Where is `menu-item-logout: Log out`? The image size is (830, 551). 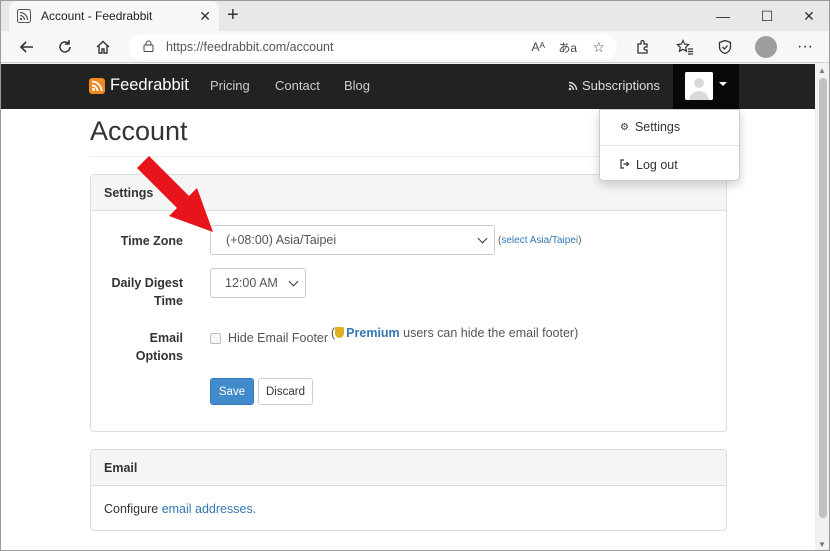
menu-item-logout: Log out is located at coordinates (649, 165).